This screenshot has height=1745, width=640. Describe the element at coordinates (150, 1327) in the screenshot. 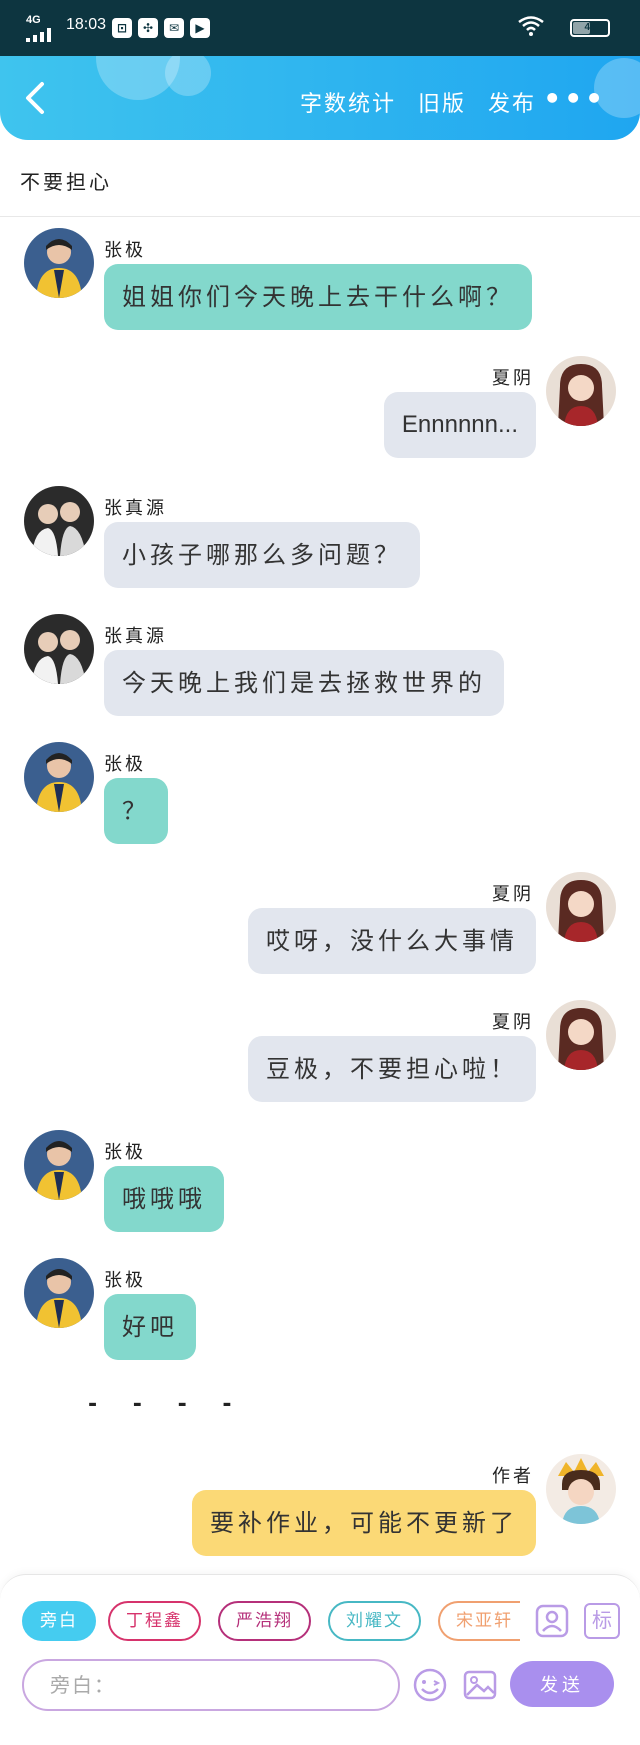

I see `message-bubble: 好吧` at that location.